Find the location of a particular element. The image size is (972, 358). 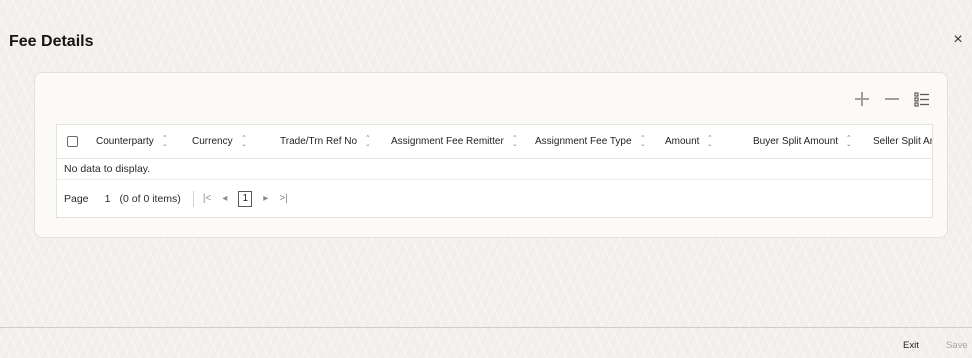

column-header-currency: Currency ⌃ ⌄ is located at coordinates (226, 141).